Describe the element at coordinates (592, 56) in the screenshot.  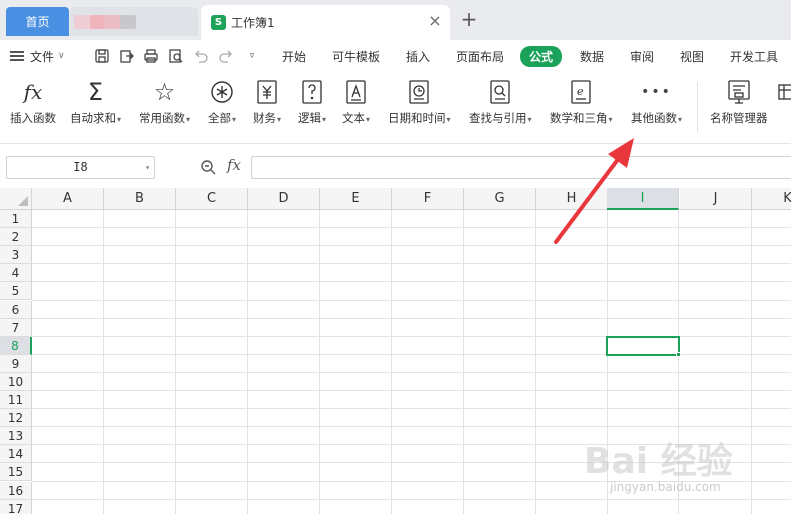
I see `tab-data: 数据` at that location.